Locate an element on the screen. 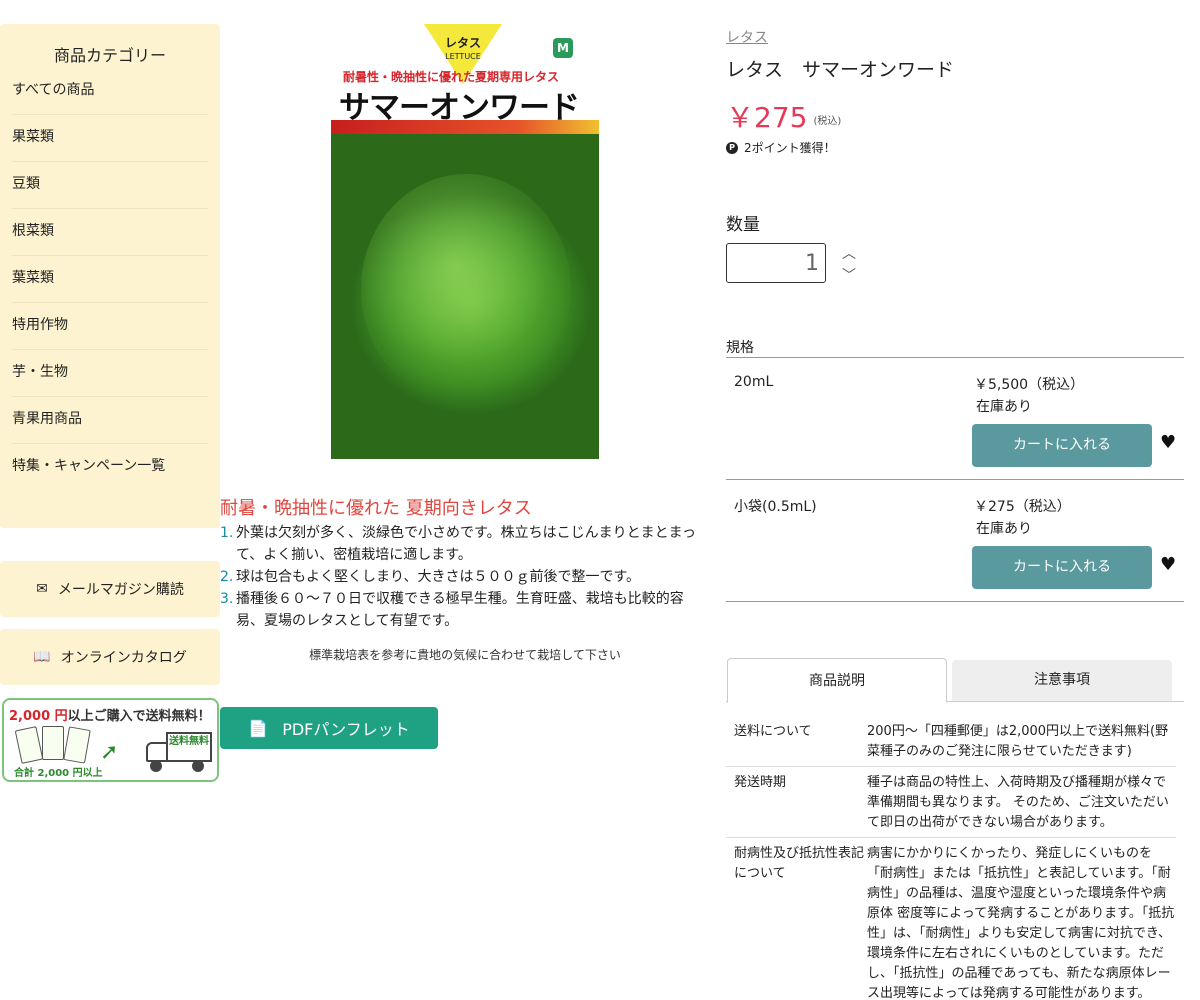  chevron-up-icon: ︿ is located at coordinates (849, 254).